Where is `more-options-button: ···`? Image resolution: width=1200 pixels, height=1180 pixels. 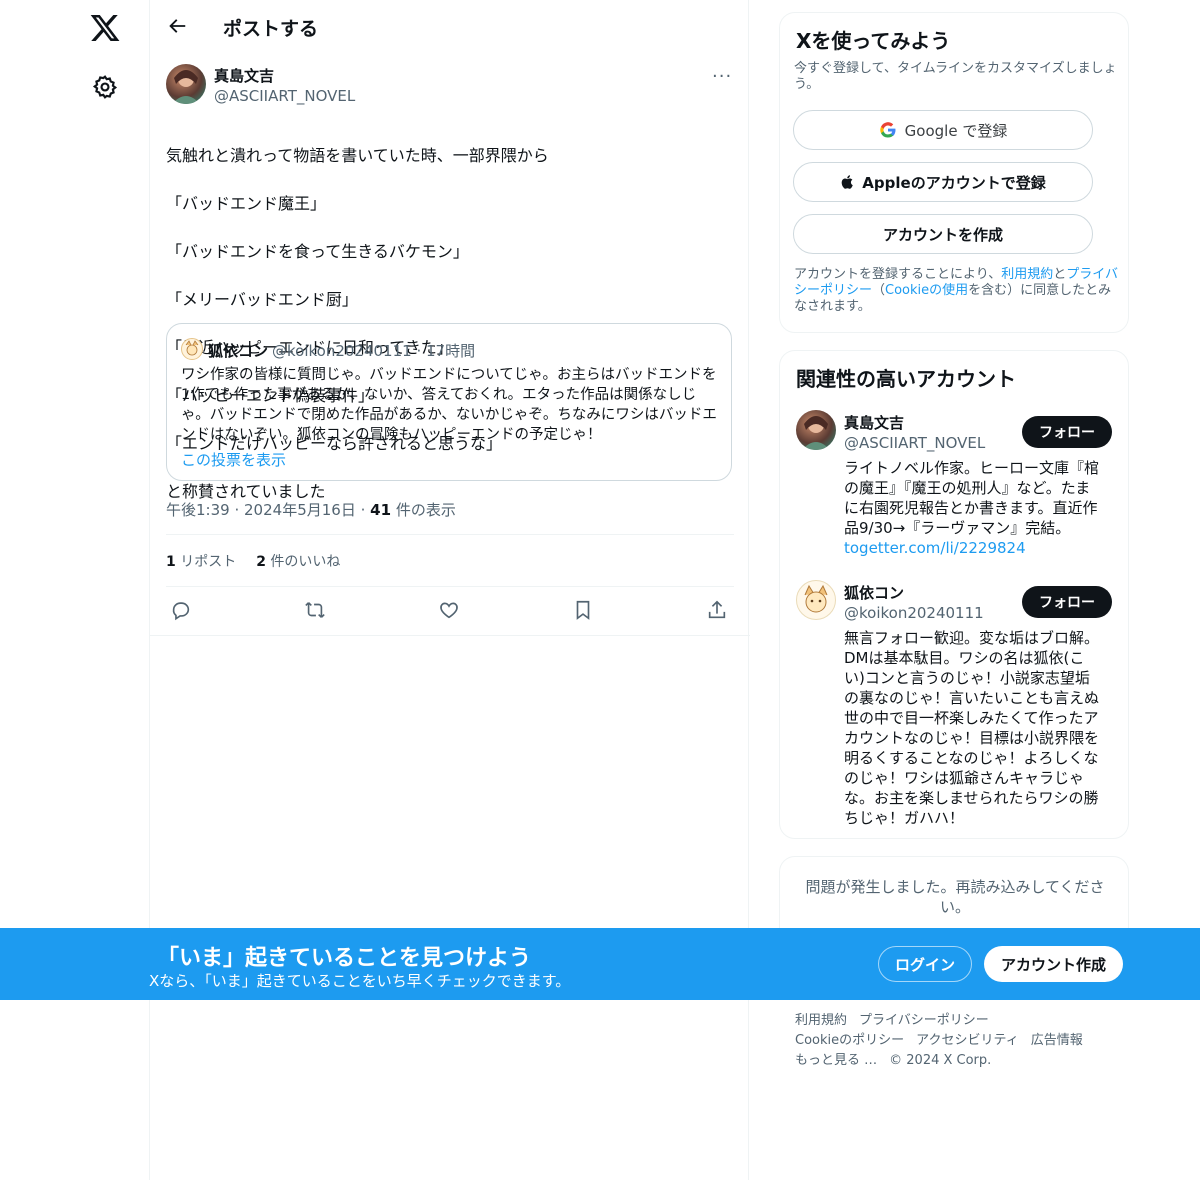 more-options-button: ··· is located at coordinates (722, 76).